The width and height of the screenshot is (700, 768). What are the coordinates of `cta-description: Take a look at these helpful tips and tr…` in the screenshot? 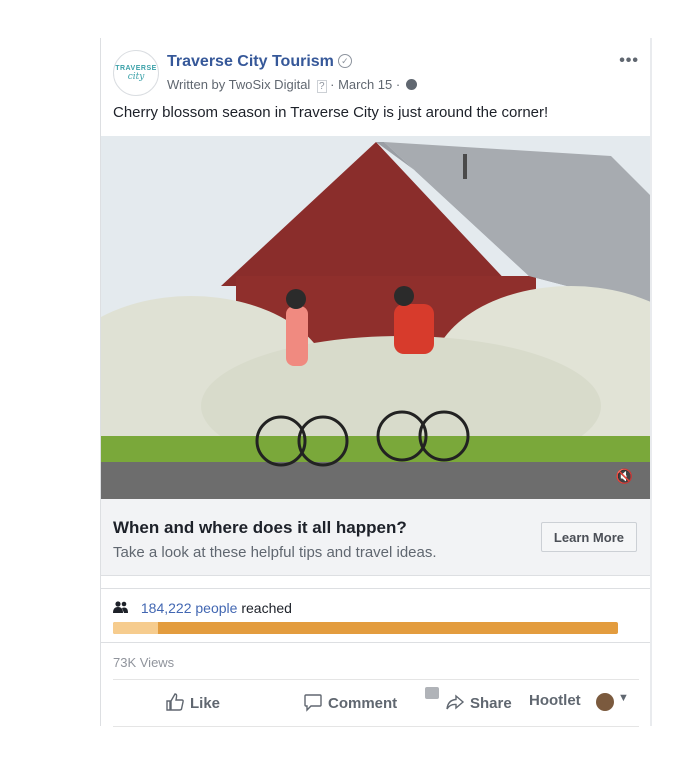 It's located at (275, 552).